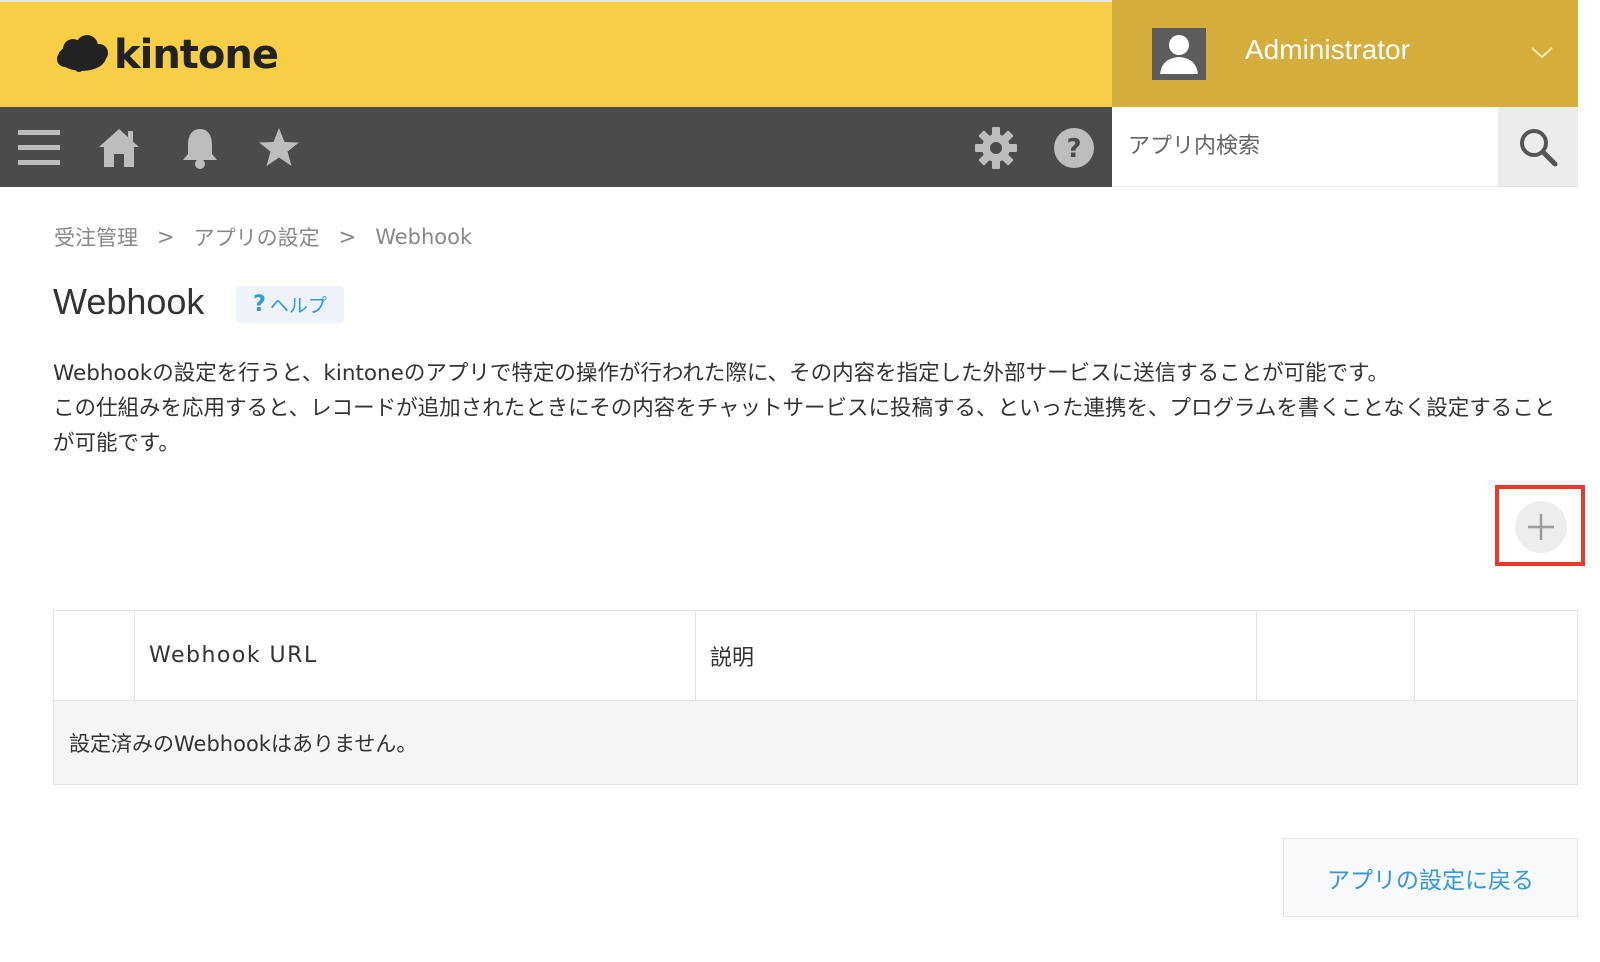 This screenshot has width=1600, height=962. I want to click on search-button, so click(1538, 146).